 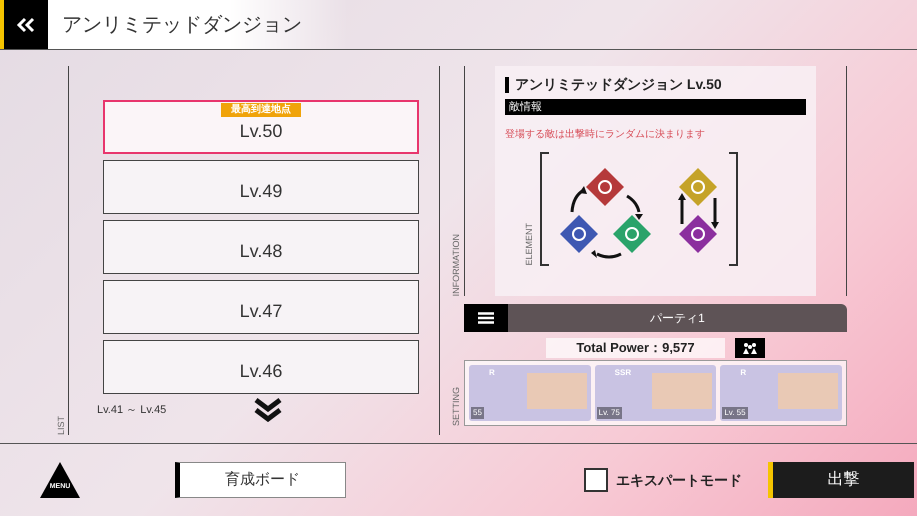 What do you see at coordinates (605, 135) in the screenshot?
I see `enemy-note: 登場する敵は出撃時にランダムに決まります` at bounding box center [605, 135].